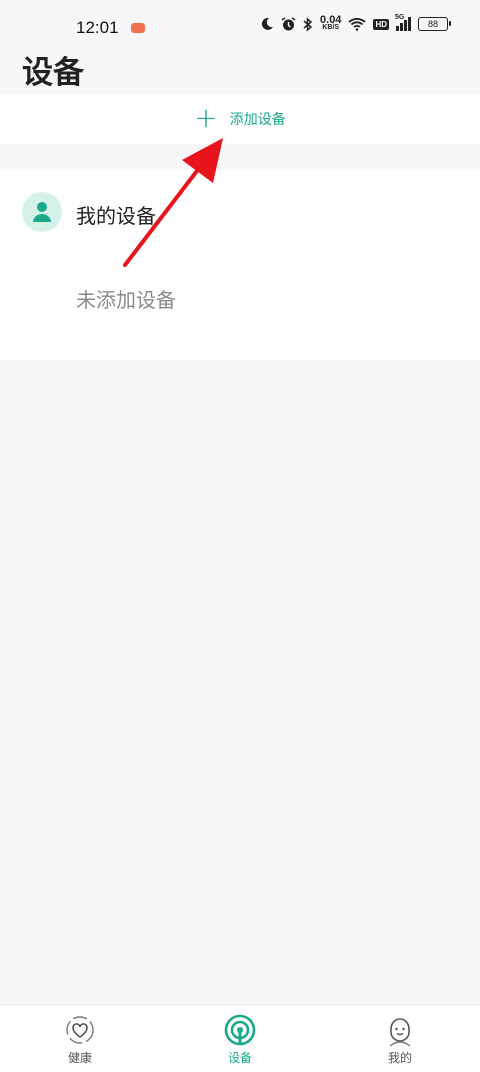 The image size is (480, 1072). I want to click on wifi-icon, so click(357, 24).